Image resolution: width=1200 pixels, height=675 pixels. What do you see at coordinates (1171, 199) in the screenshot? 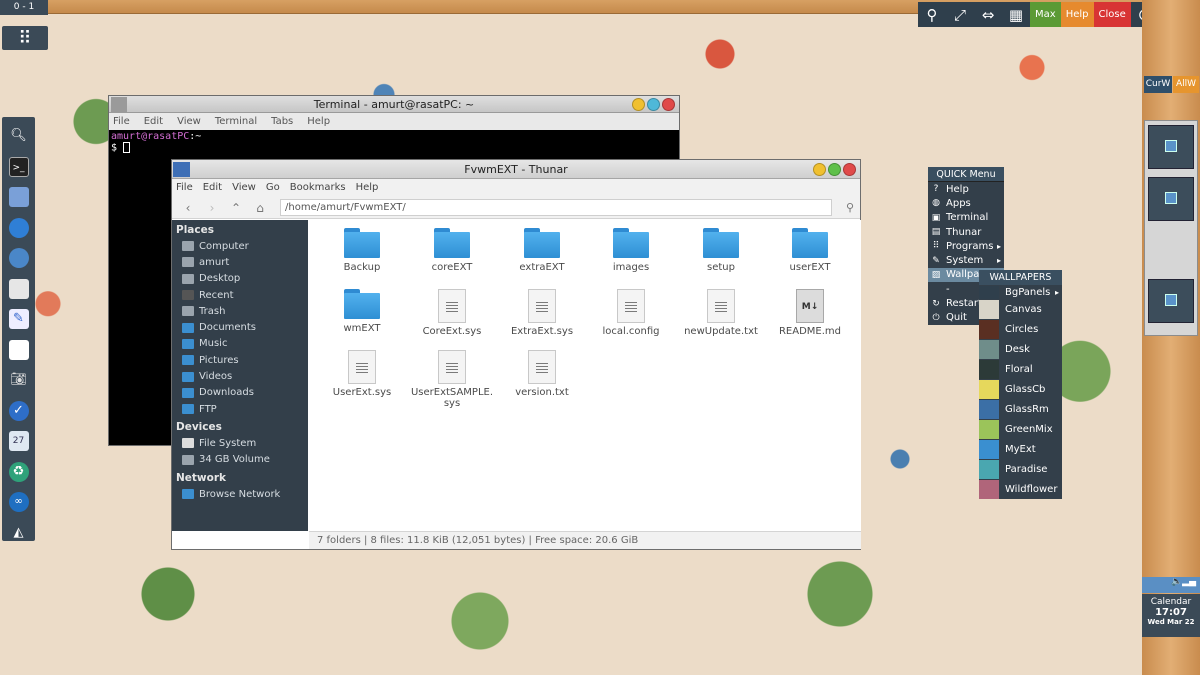
I see `pager-window-thunar` at bounding box center [1171, 199].